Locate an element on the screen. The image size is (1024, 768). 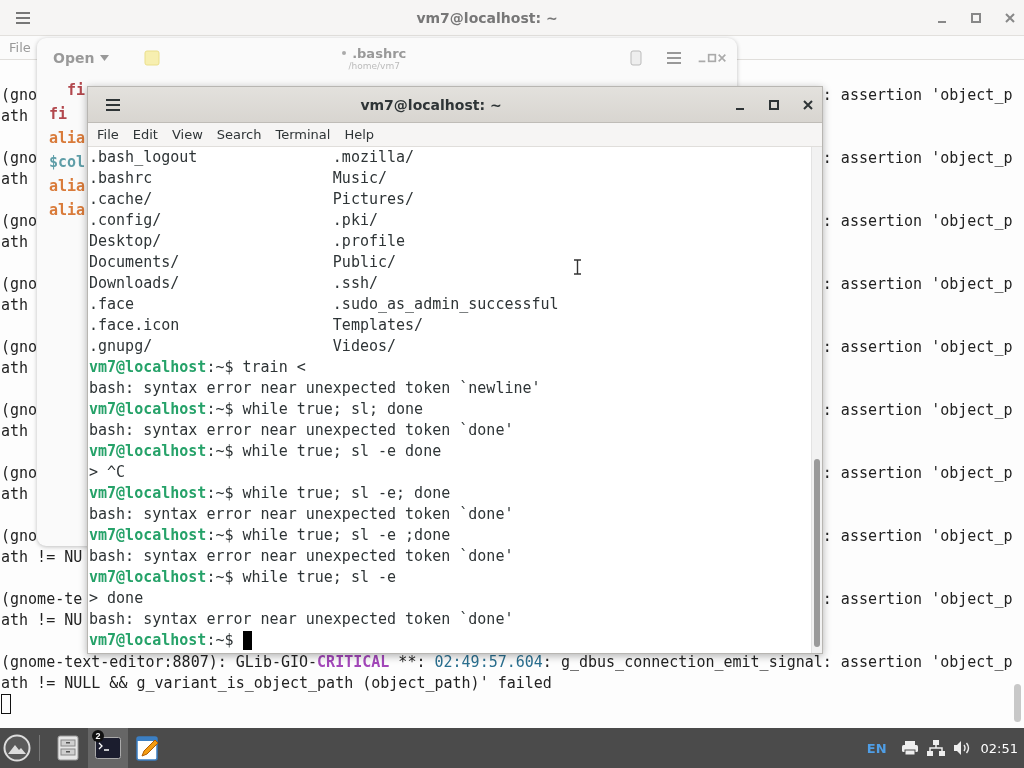
menu-item: Help is located at coordinates (359, 134).